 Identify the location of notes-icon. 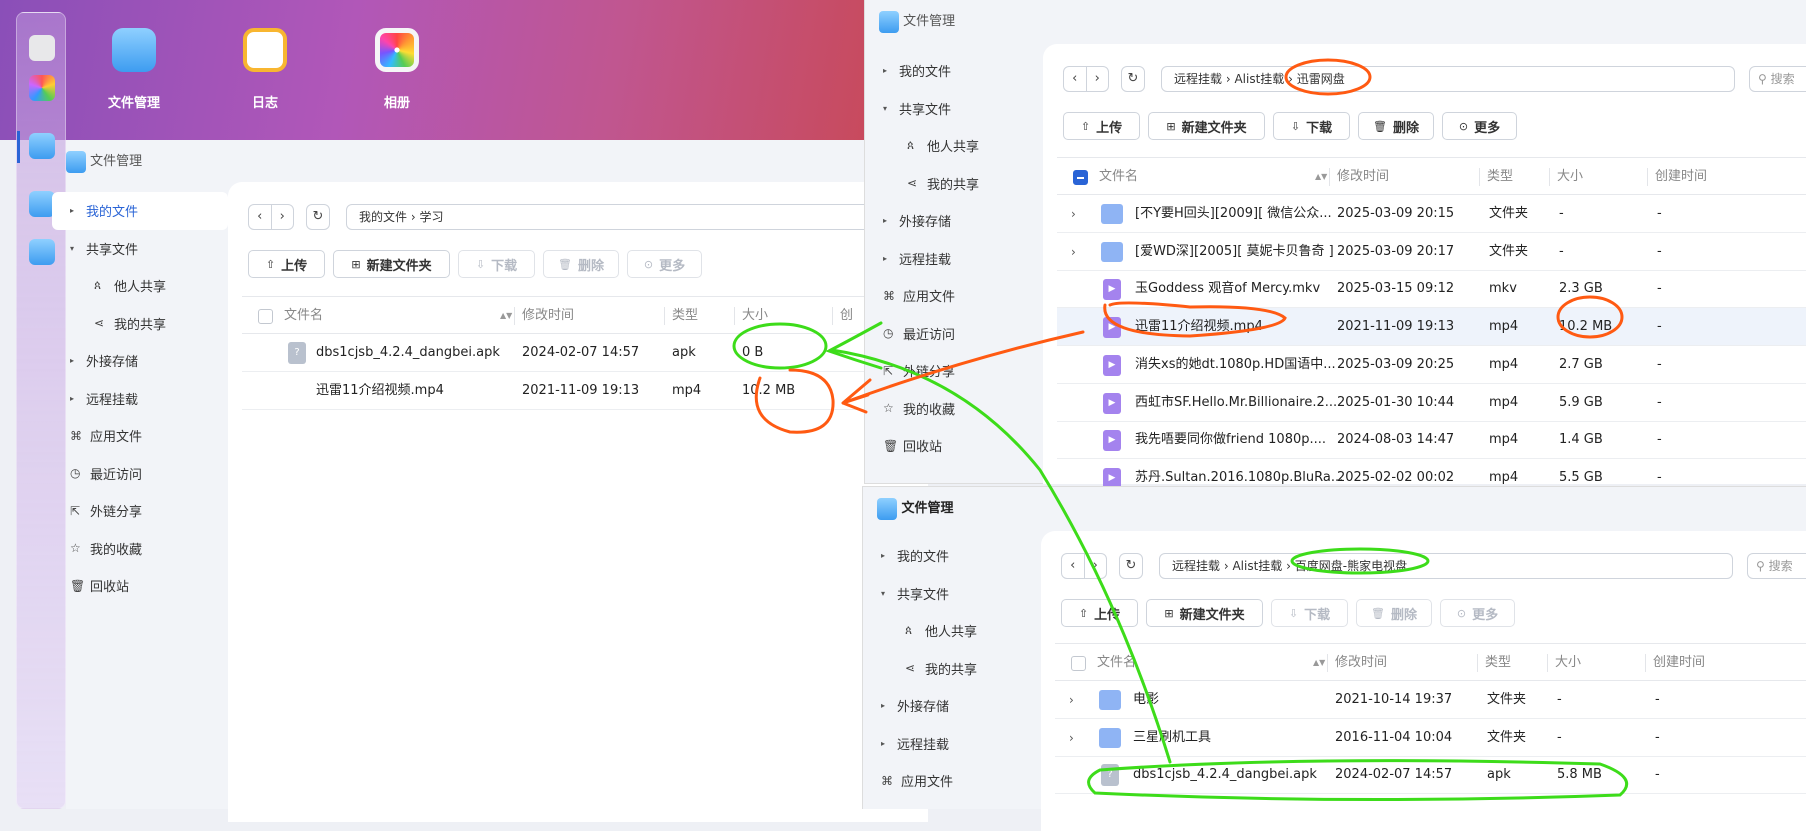
(265, 50).